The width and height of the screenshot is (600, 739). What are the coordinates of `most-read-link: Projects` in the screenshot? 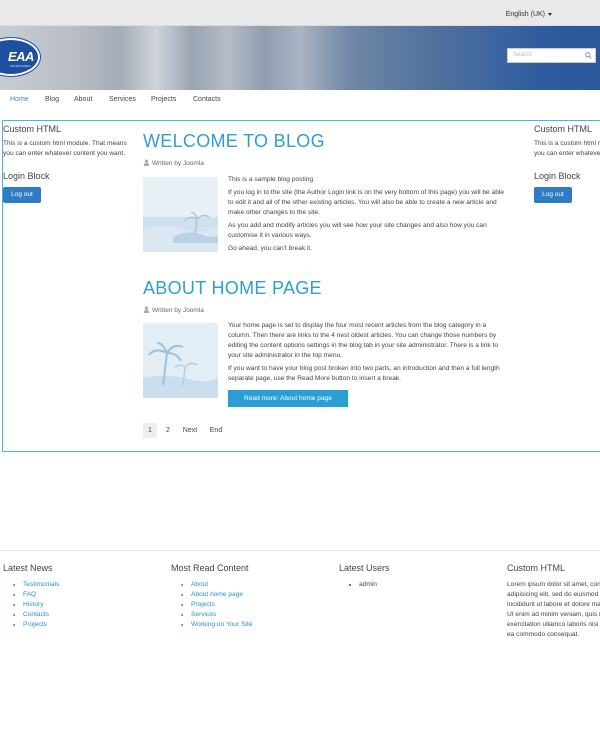 It's located at (256, 605).